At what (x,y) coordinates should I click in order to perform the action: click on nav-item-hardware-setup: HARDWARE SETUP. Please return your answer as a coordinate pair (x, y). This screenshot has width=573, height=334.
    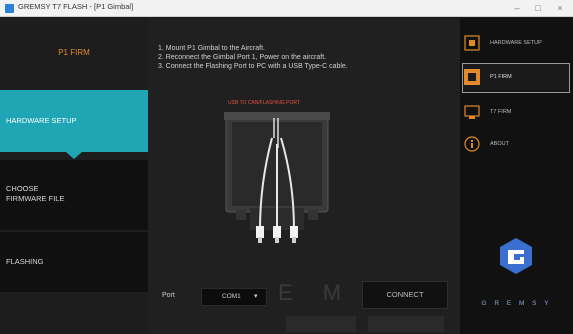
    Looking at the image, I should click on (516, 44).